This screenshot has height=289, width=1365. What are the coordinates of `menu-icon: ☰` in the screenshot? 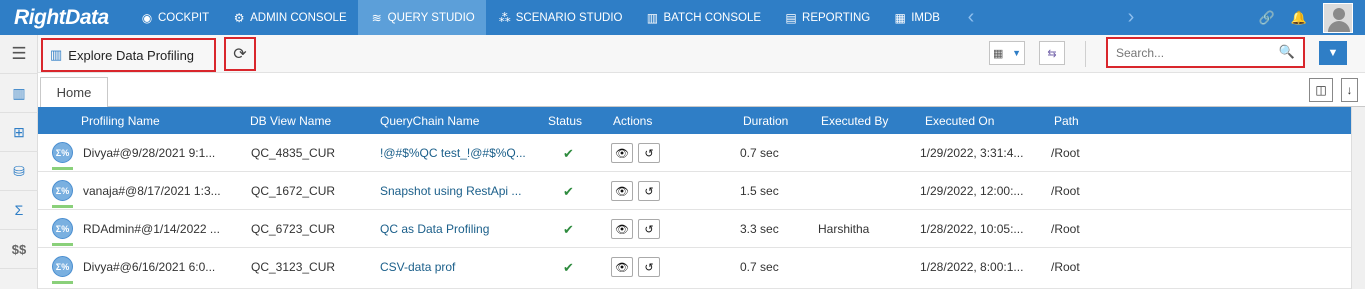 It's located at (19, 54).